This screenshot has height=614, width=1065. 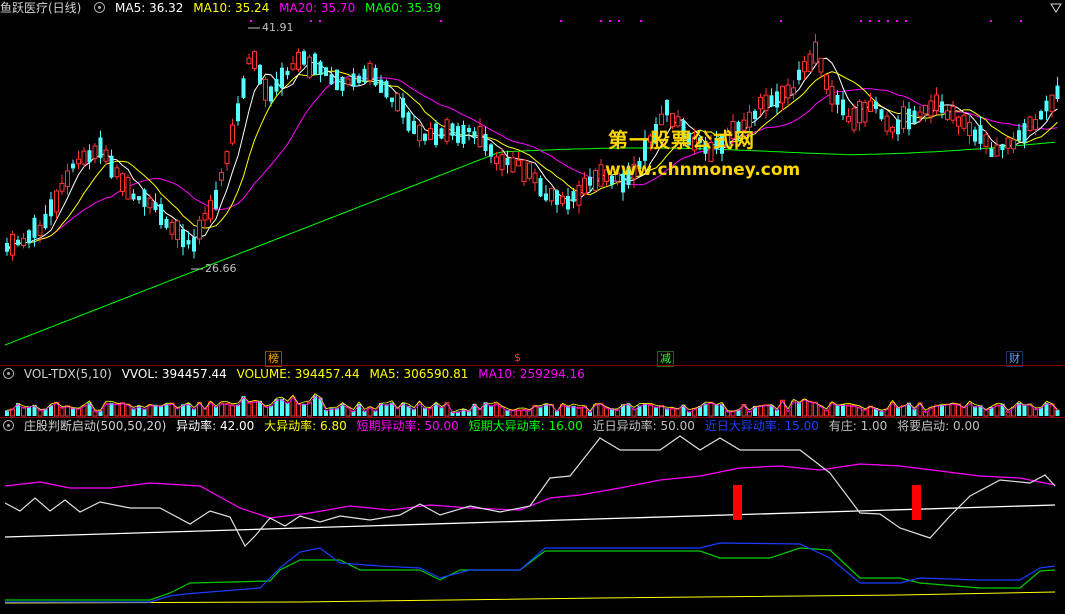 What do you see at coordinates (530, 597) in the screenshot?
I see `yellow-flat-line` at bounding box center [530, 597].